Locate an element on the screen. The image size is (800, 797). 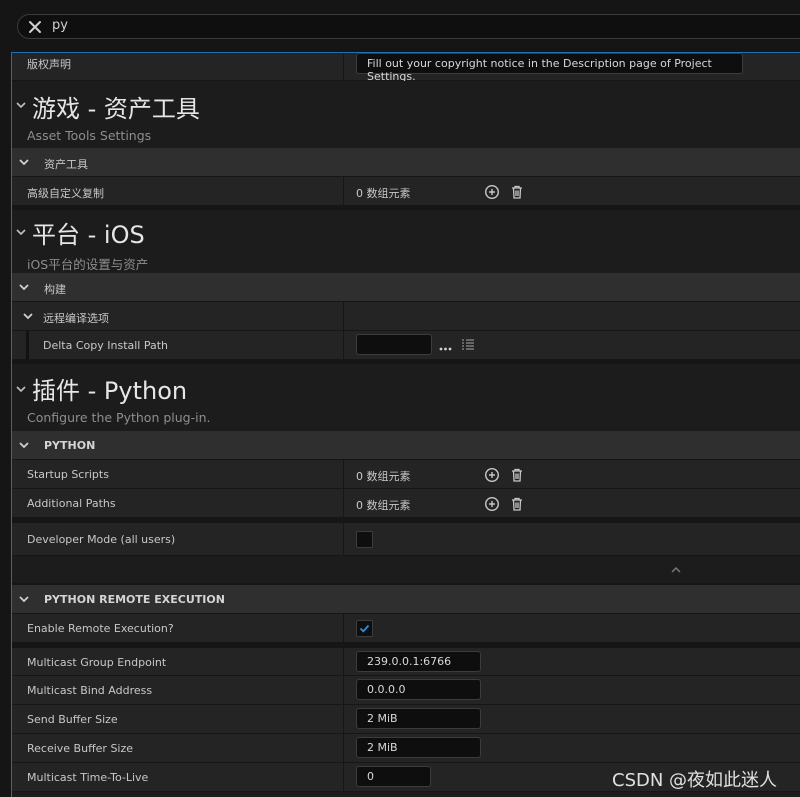
category-asset-tools: 游戏 - 资产工具 Asset Tools Settings is located at coordinates (406, 114).